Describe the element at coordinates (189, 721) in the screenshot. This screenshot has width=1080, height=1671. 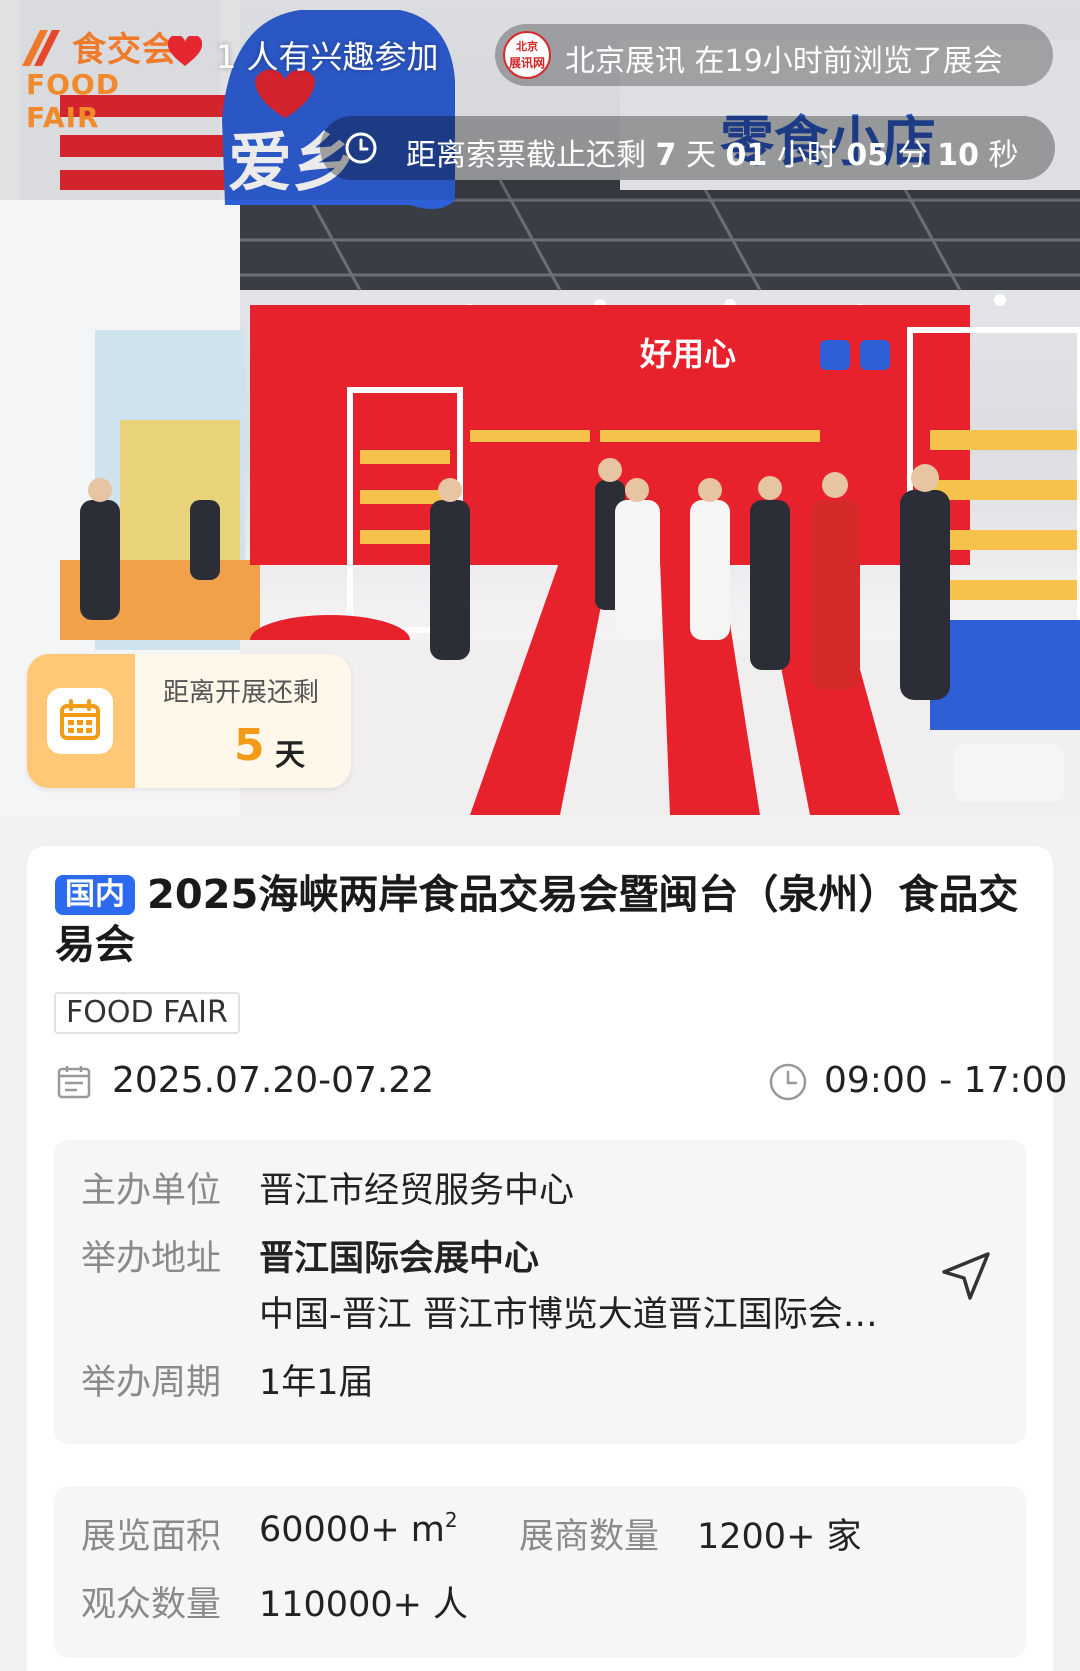
I see `exhibition-open-countdown: 距离开展还剩 5 天` at that location.